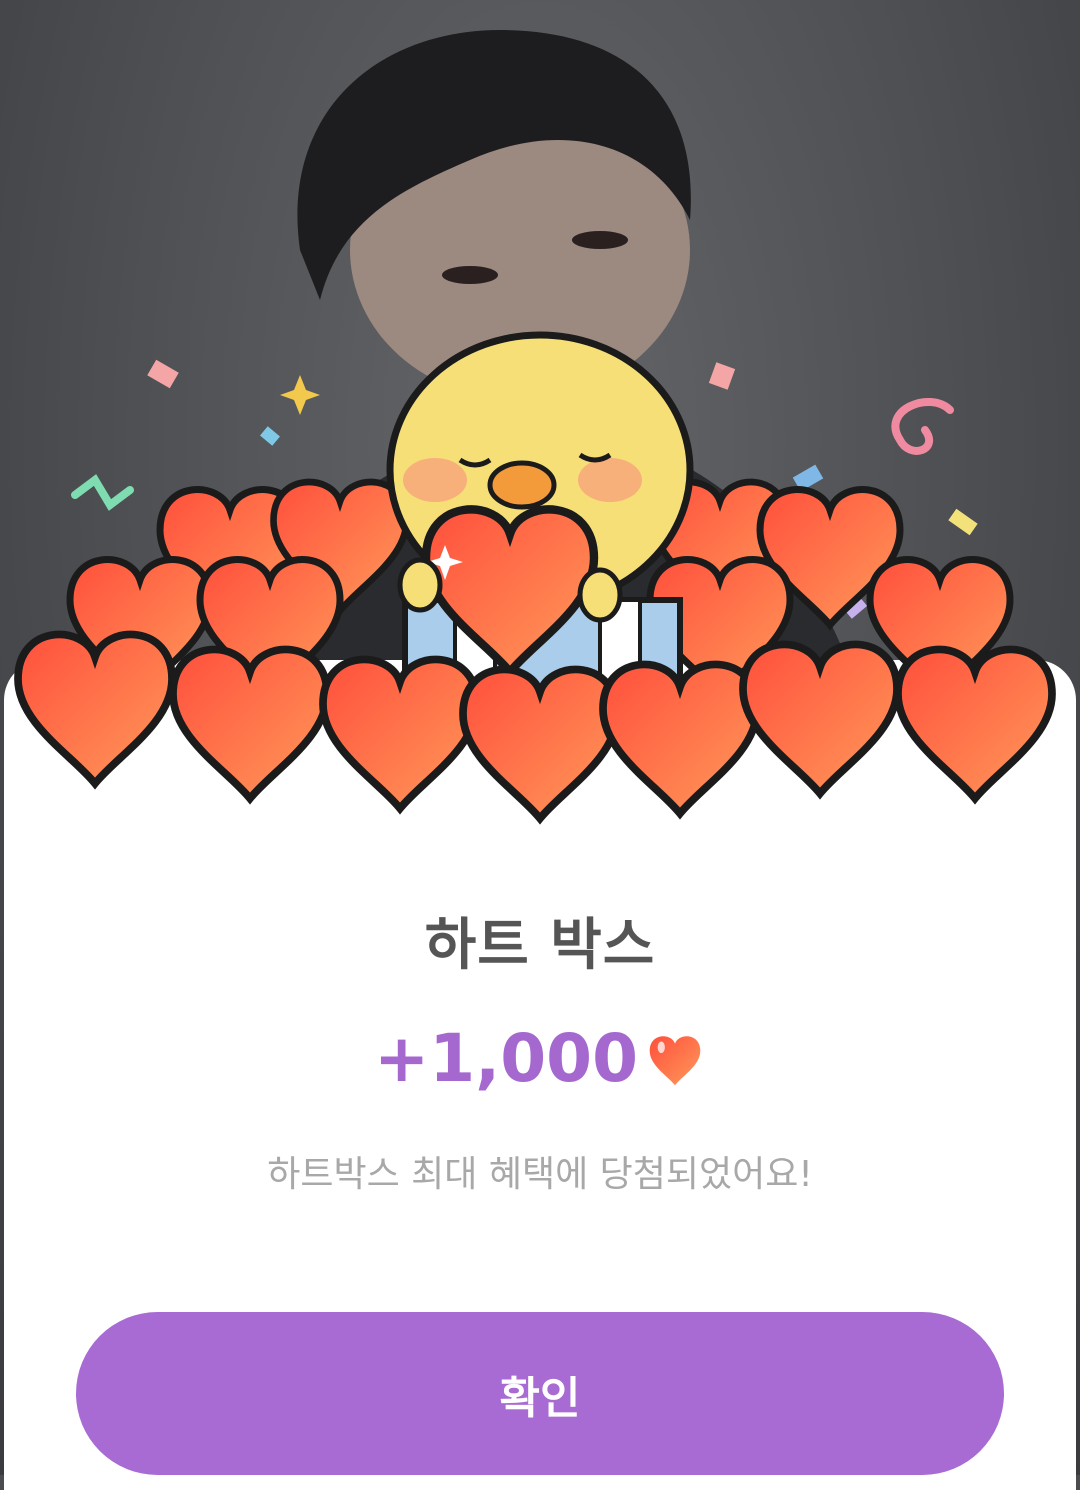 The height and width of the screenshot is (1490, 1080). I want to click on confirm-button: 확인, so click(540, 1393).